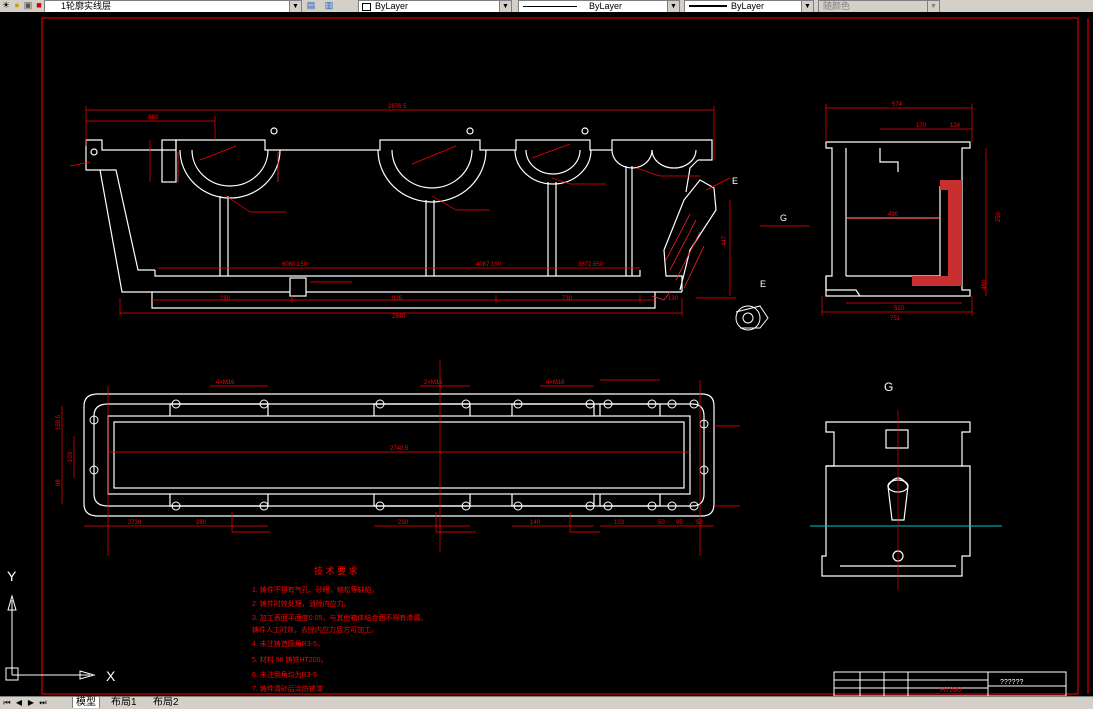  Describe the element at coordinates (135, 523) in the screenshot. I see `dim-plan-bot-1: 2738` at that location.